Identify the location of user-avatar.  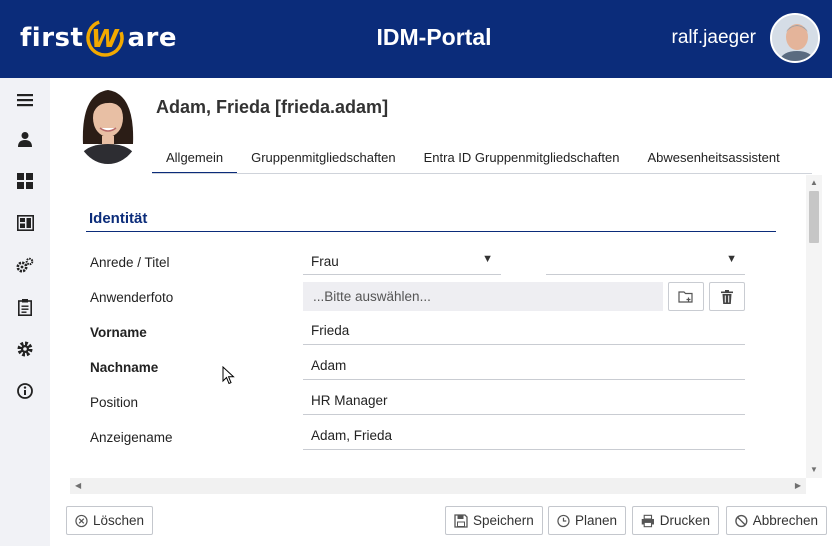
(795, 38).